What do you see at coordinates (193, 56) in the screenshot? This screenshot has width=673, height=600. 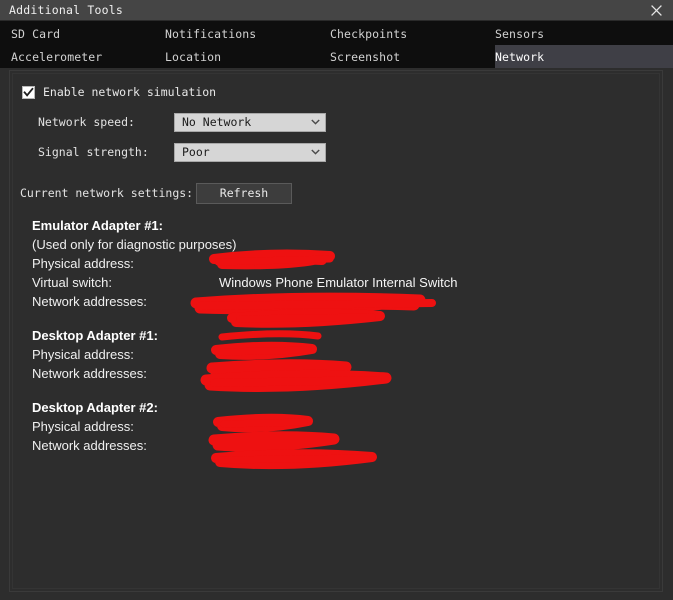 I see `tab-label: Location` at bounding box center [193, 56].